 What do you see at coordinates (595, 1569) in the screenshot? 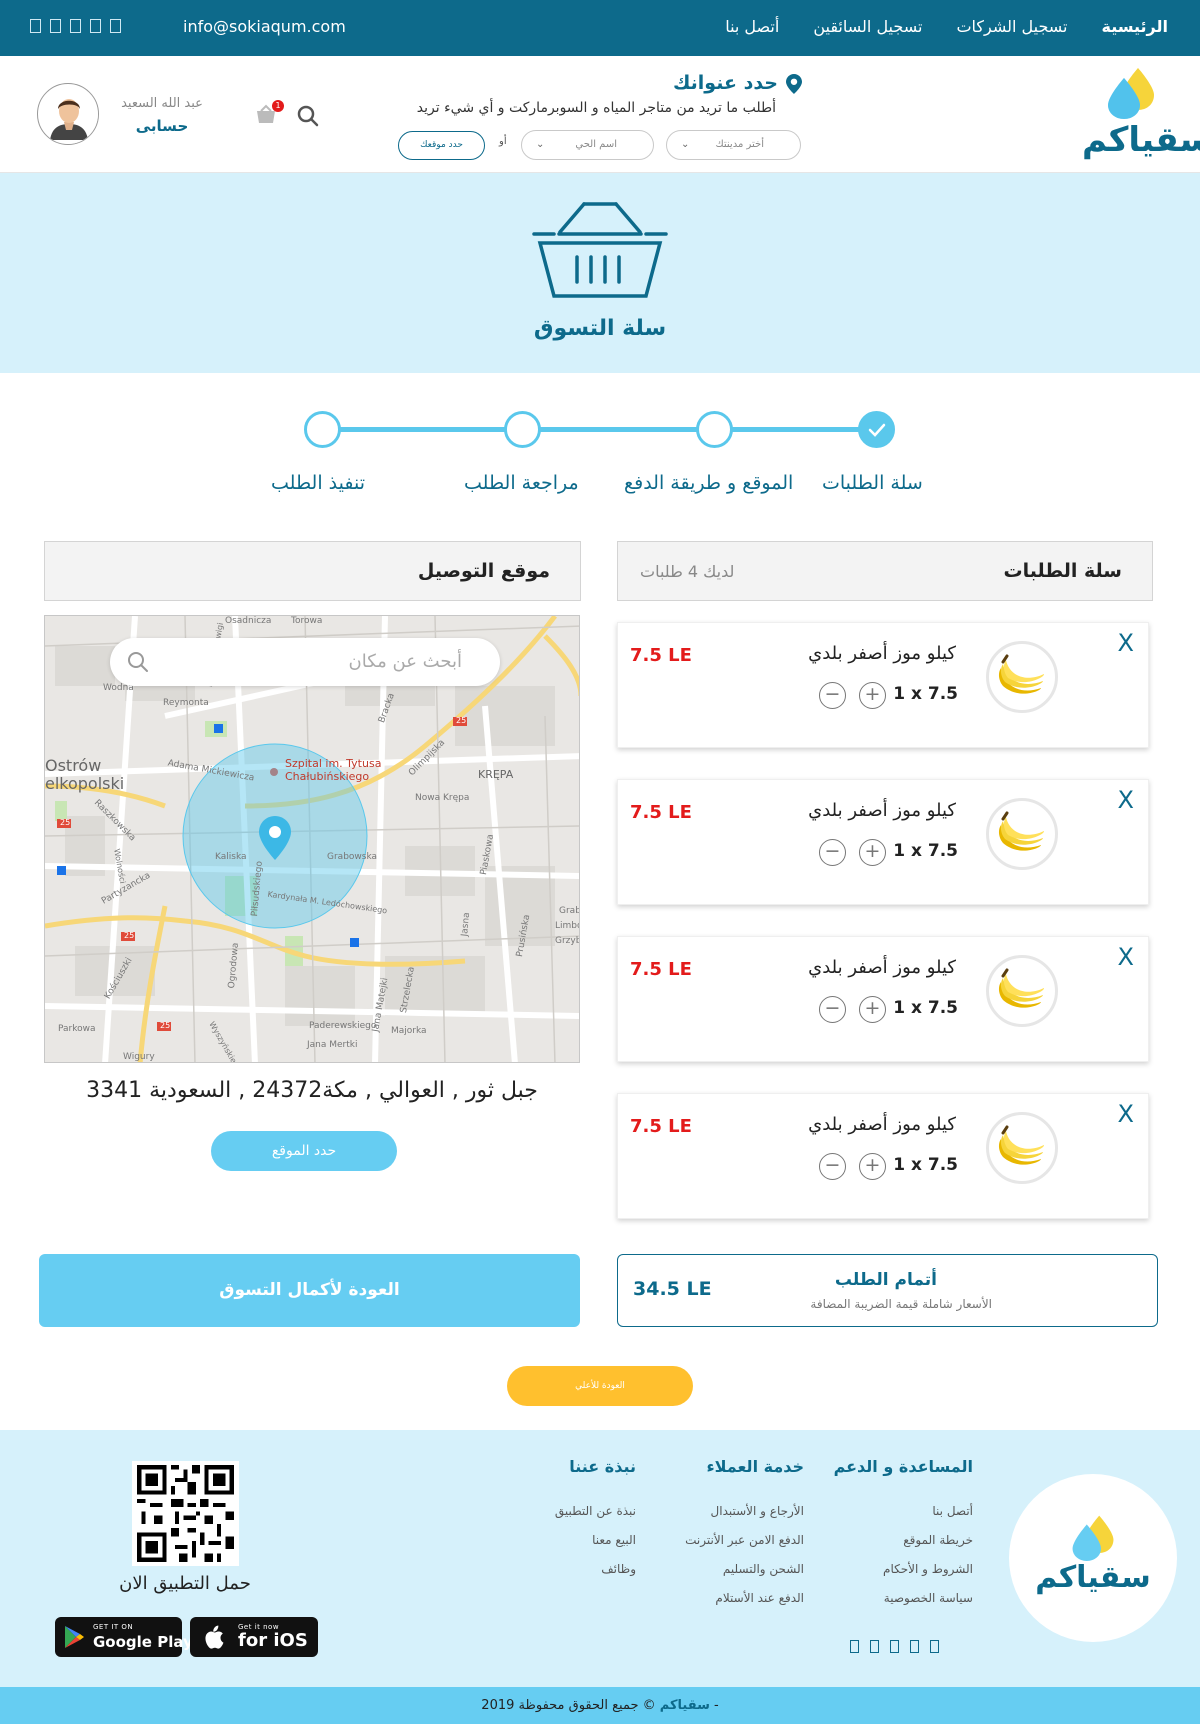
I see `footer-link: وظائف` at bounding box center [595, 1569].